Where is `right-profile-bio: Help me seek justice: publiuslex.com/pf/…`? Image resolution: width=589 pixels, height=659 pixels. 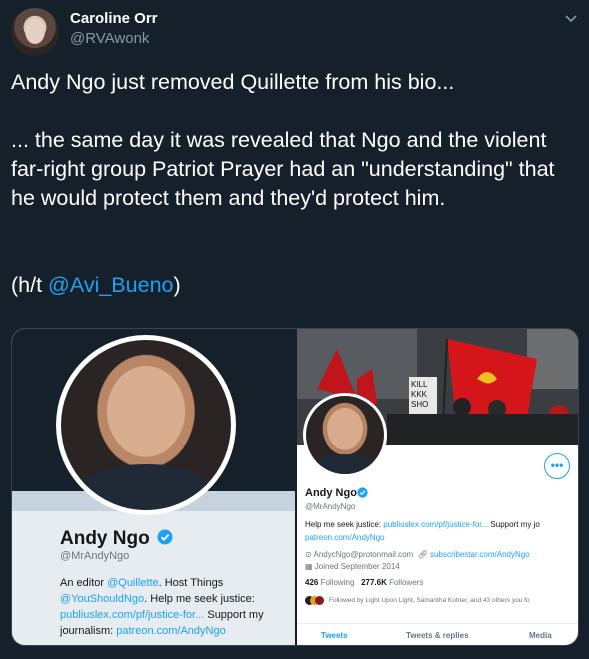 right-profile-bio: Help me seek justice: publiuslex.com/pf/… is located at coordinates (422, 531).